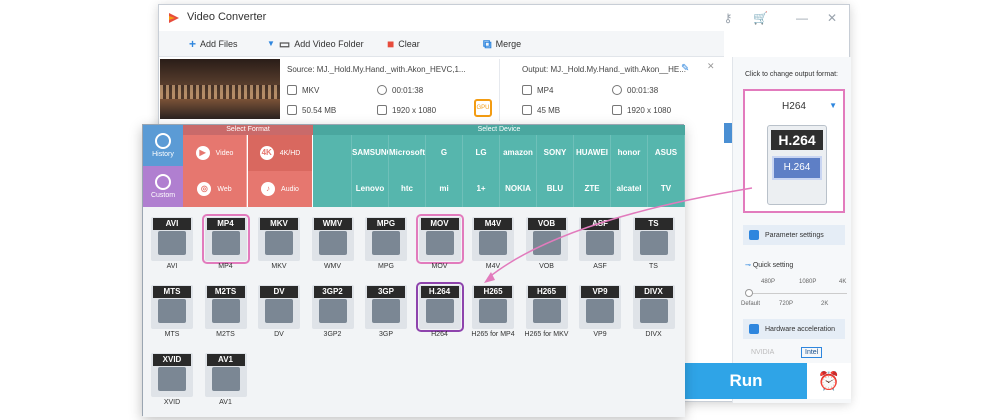 The width and height of the screenshot is (1000, 420). What do you see at coordinates (666, 189) in the screenshot?
I see `device-brand: TV` at bounding box center [666, 189].